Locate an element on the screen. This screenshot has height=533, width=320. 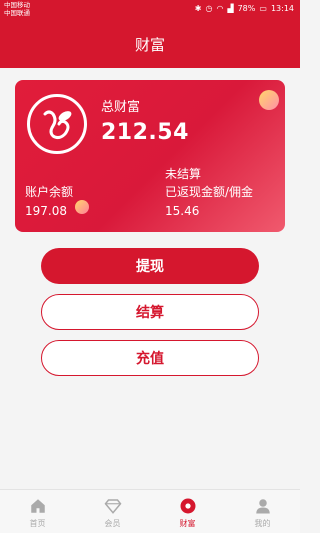
settle-button: 结算 is located at coordinates (150, 312).